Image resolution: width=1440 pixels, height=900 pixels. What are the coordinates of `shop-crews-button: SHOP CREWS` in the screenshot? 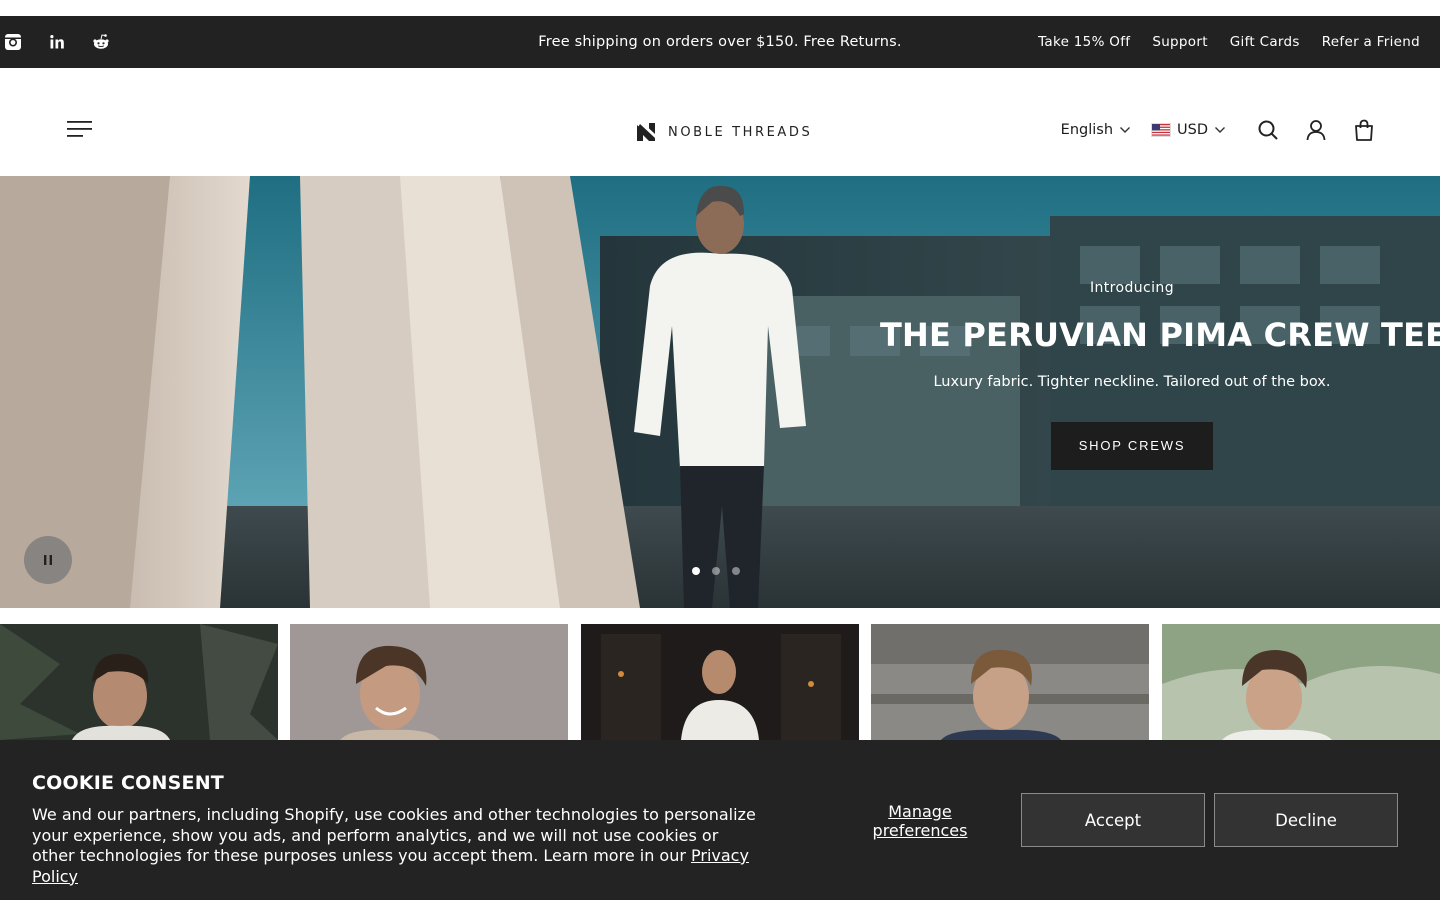 It's located at (1132, 446).